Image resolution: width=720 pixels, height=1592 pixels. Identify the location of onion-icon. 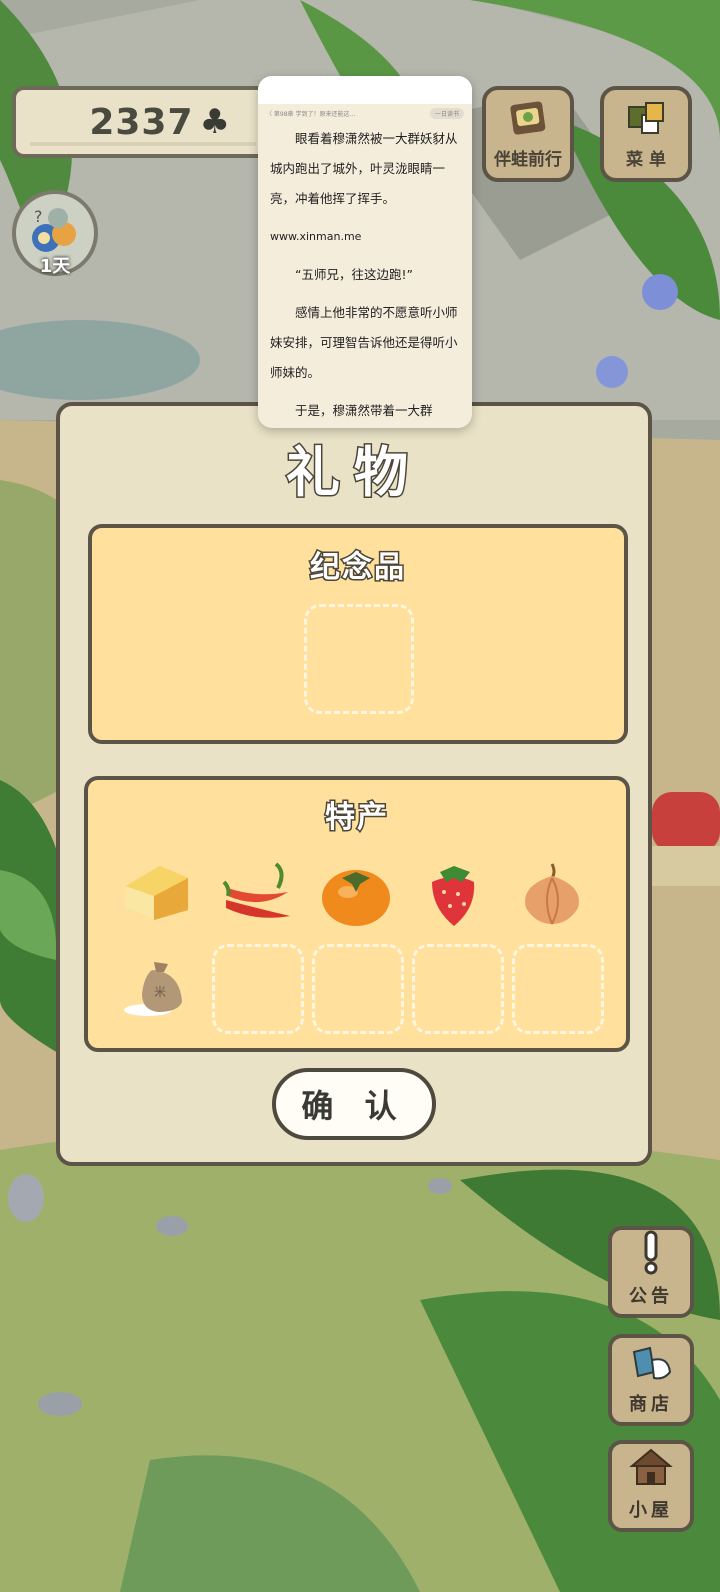
(552, 892).